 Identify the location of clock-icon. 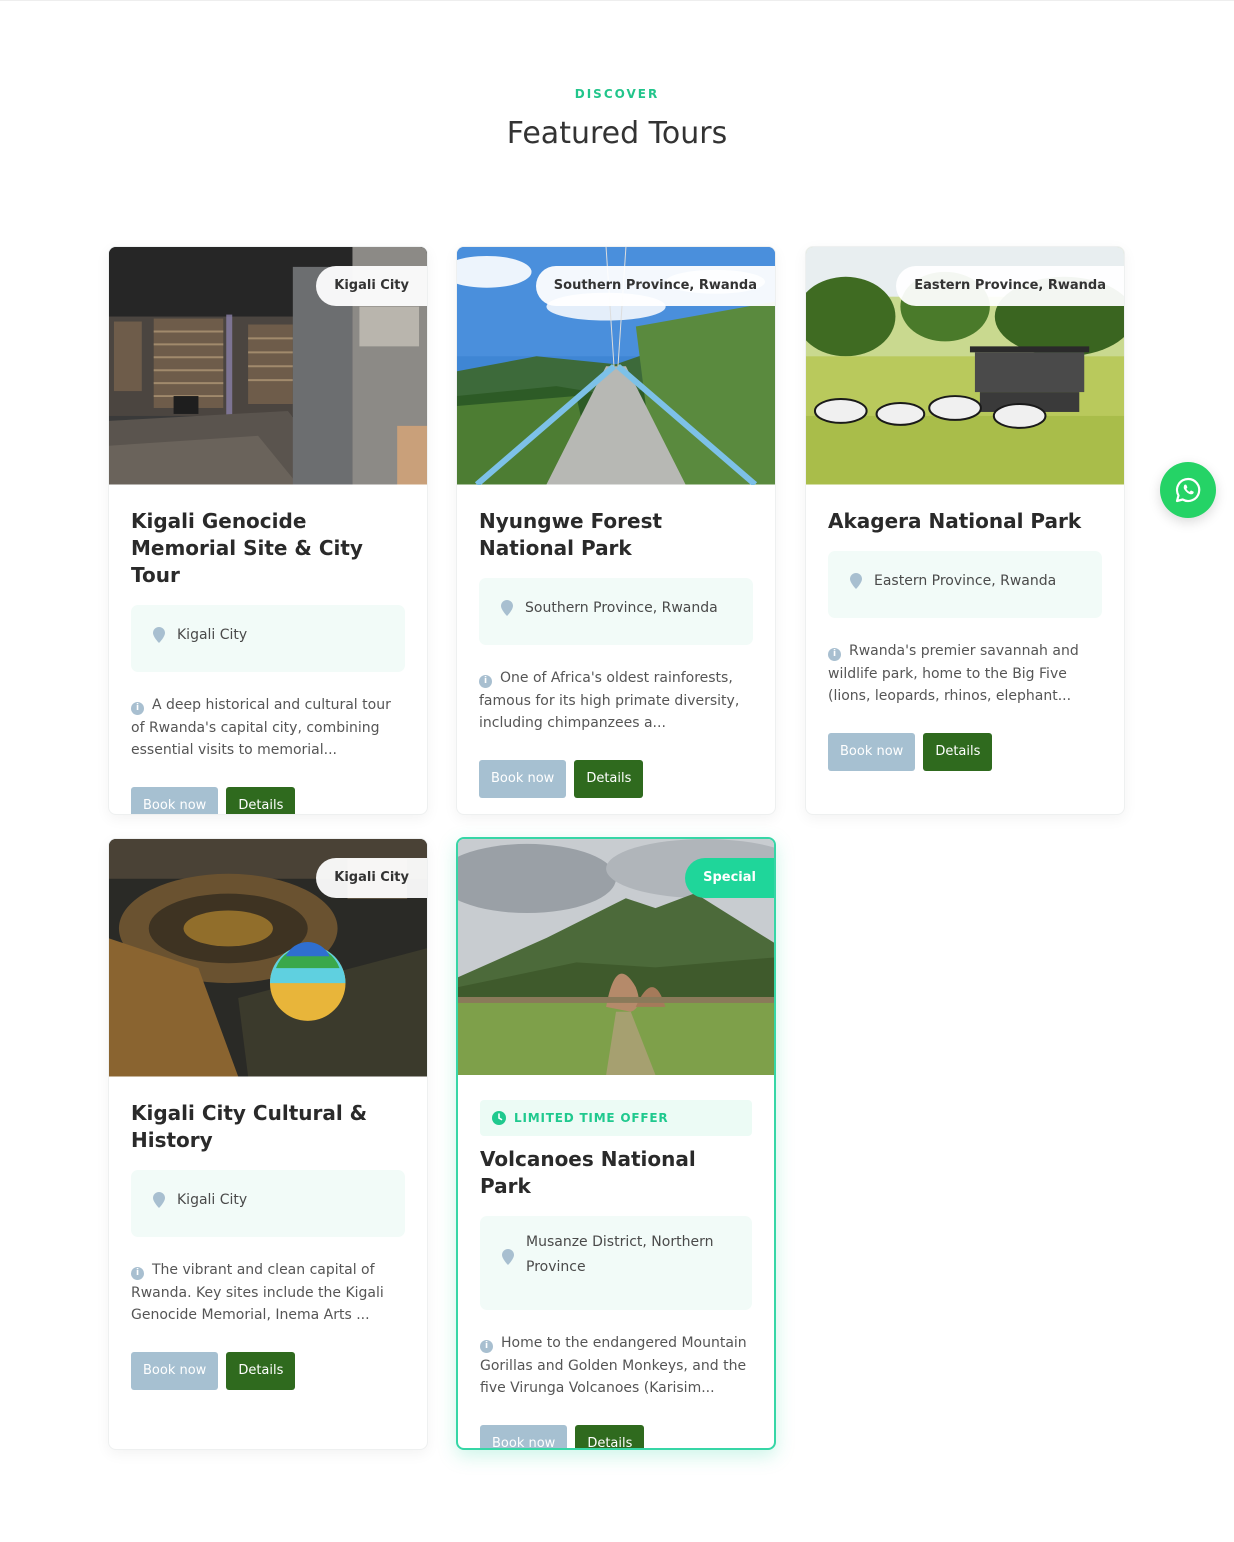
(499, 1118).